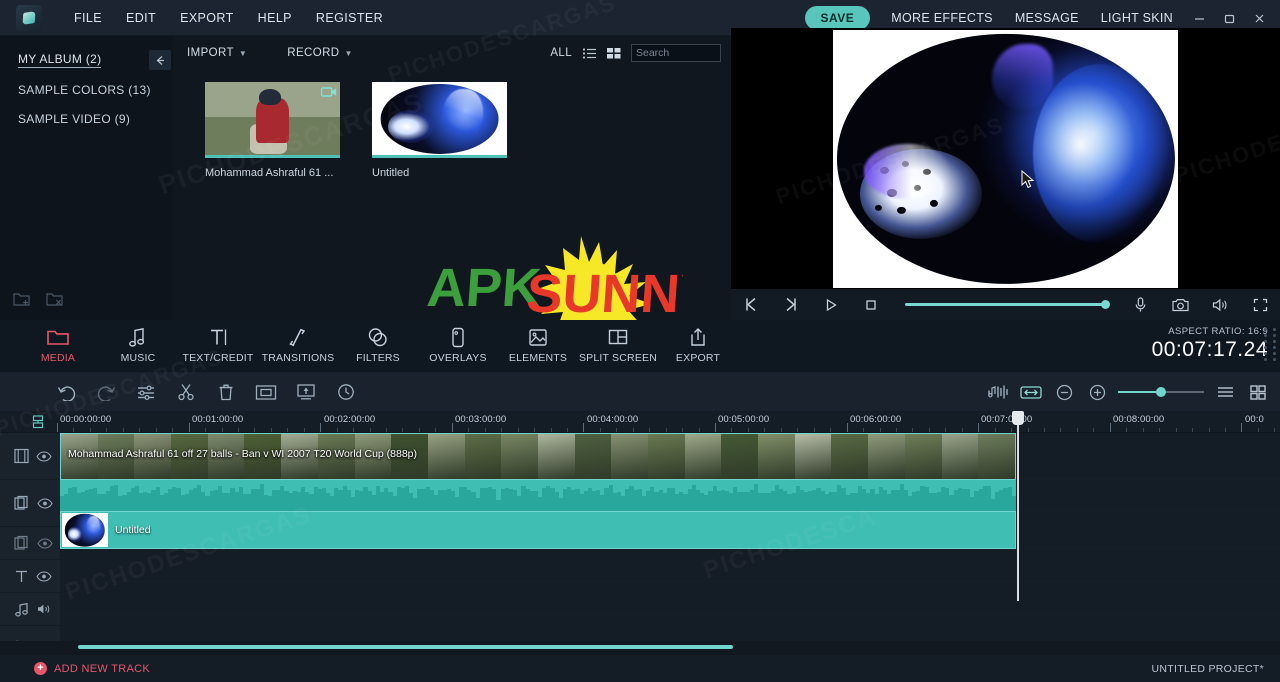 Image resolution: width=1280 pixels, height=682 pixels. Describe the element at coordinates (21, 576) in the screenshot. I see `text-t-icon` at that location.